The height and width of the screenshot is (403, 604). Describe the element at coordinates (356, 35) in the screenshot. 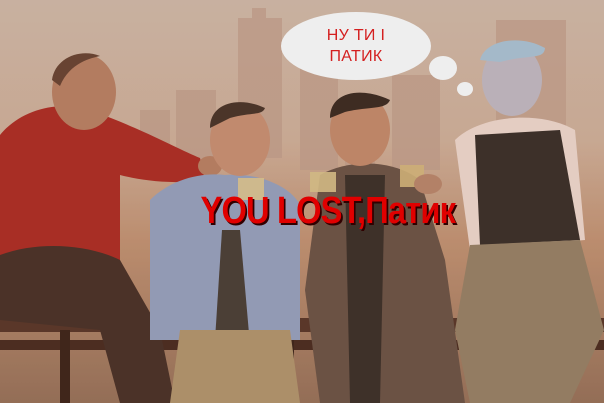

I see `thought-line-1: НУ ТИ І` at that location.